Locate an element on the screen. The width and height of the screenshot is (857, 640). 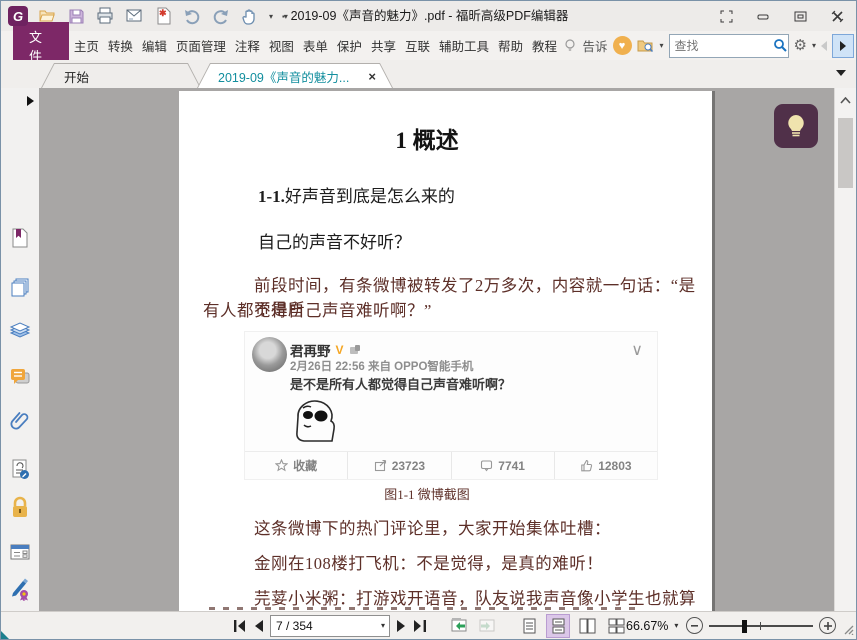
favorite-button: 收藏 is located at coordinates (296, 465).